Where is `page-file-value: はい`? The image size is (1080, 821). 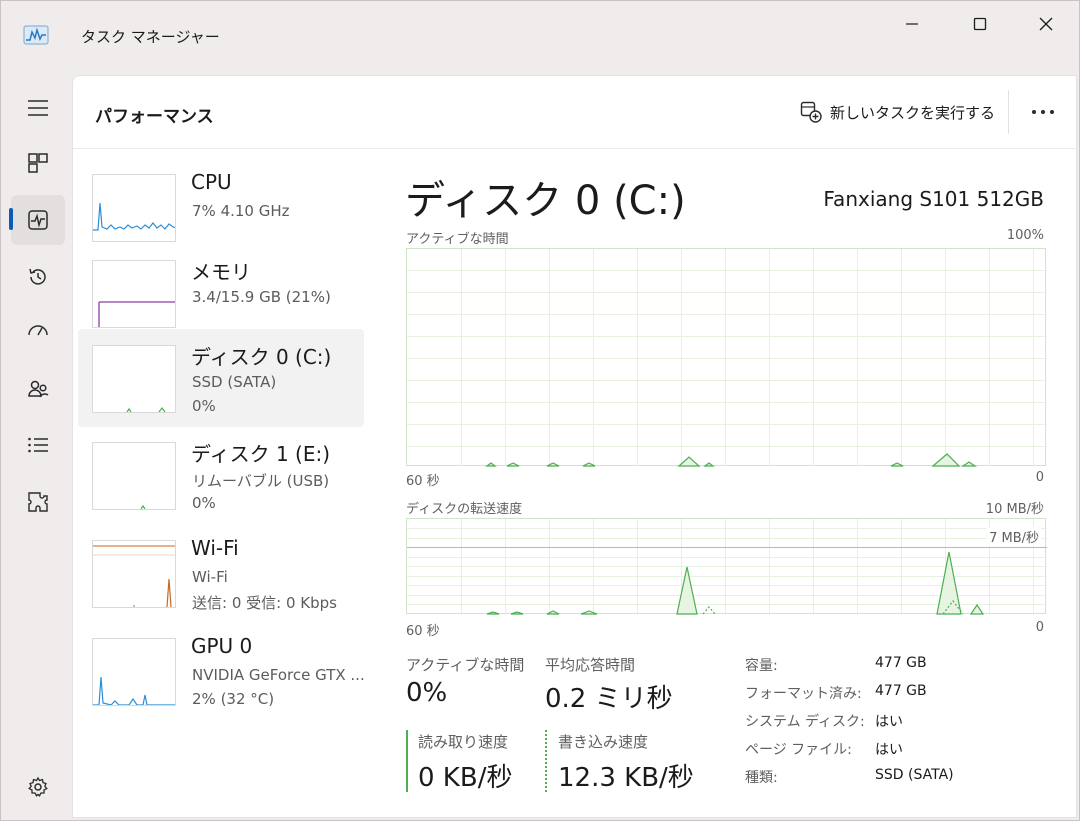
page-file-value: はい is located at coordinates (889, 750).